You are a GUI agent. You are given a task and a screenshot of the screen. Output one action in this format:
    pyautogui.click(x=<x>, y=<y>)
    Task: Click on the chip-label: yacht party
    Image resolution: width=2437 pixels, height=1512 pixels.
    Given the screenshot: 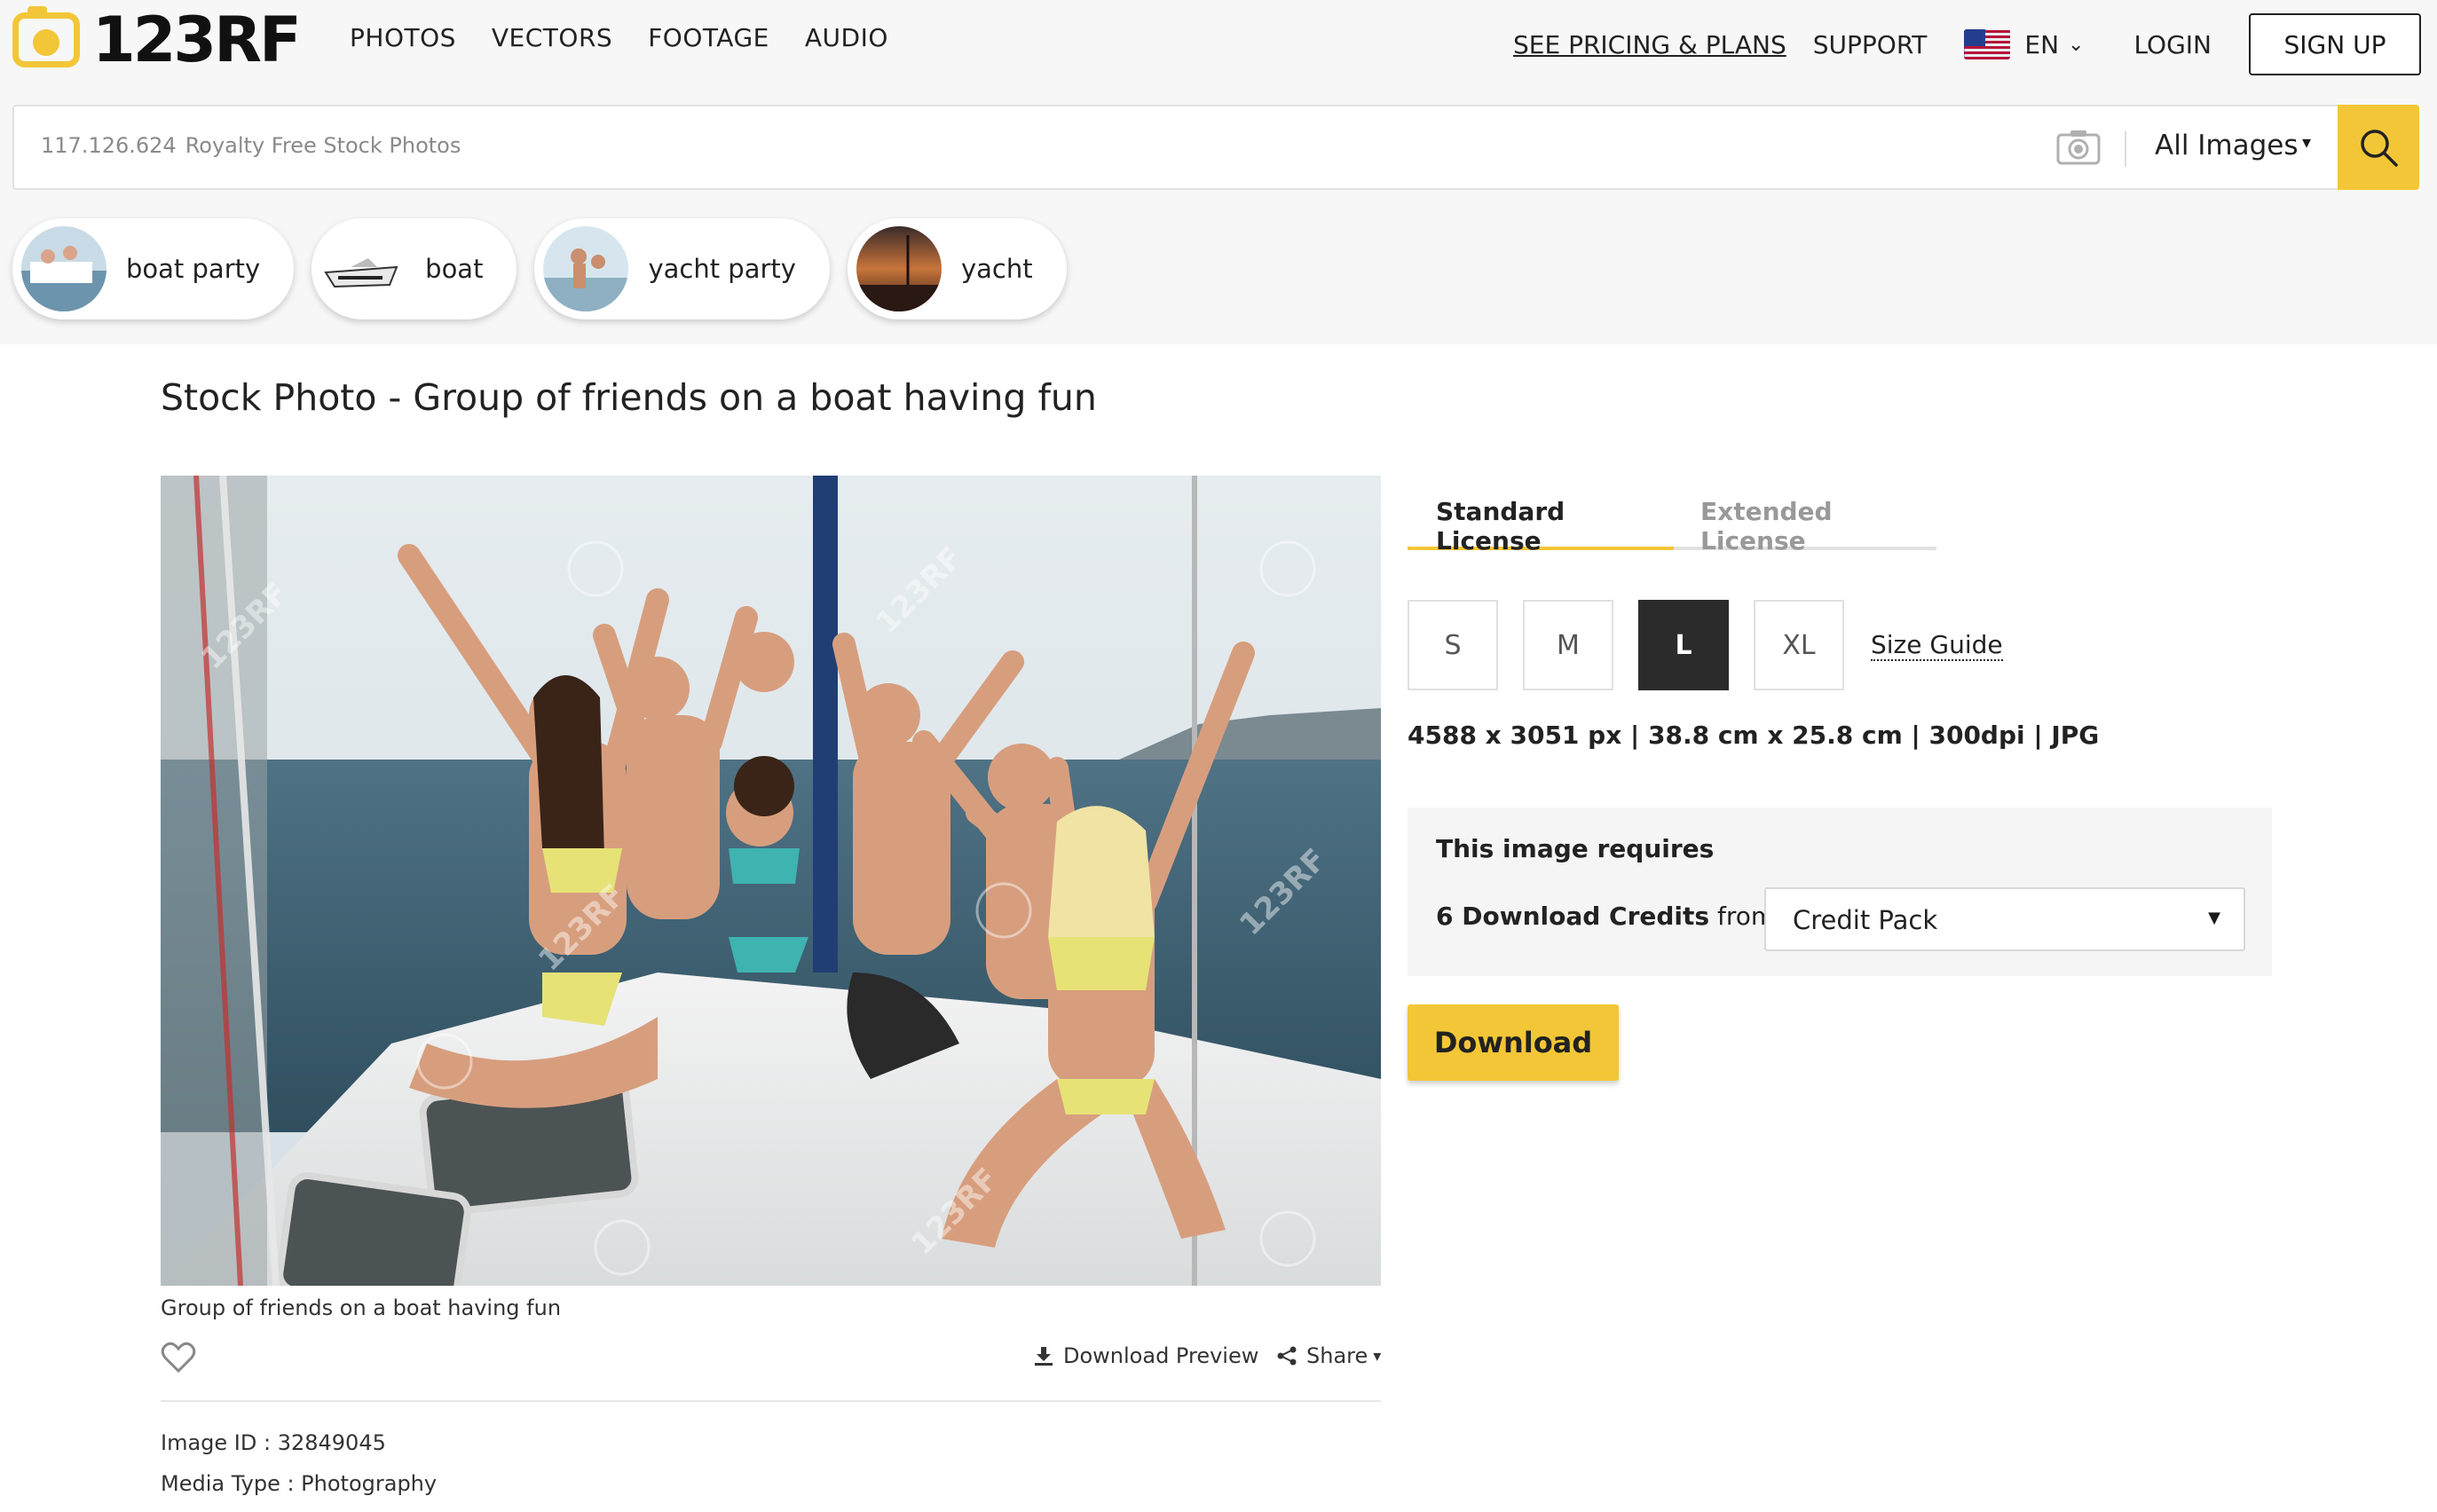 What is the action you would take?
    pyautogui.click(x=722, y=269)
    